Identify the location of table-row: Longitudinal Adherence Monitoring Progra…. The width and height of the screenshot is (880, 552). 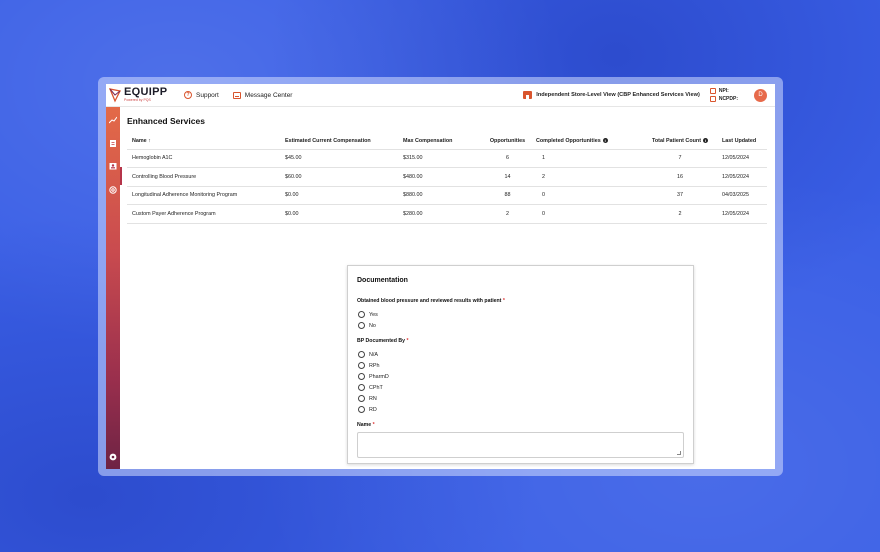
(447, 195).